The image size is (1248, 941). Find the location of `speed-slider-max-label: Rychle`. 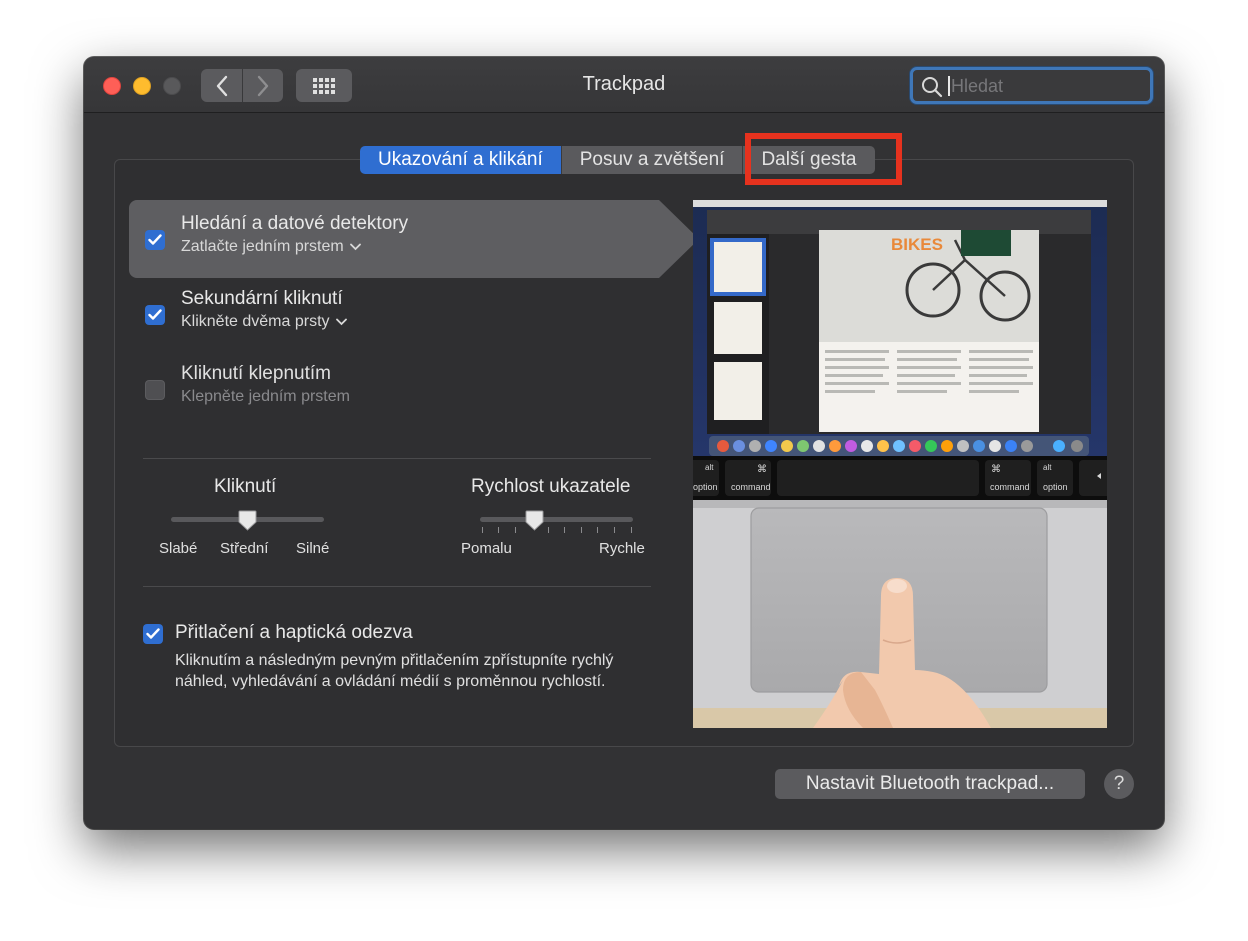

speed-slider-max-label: Rychle is located at coordinates (622, 548).